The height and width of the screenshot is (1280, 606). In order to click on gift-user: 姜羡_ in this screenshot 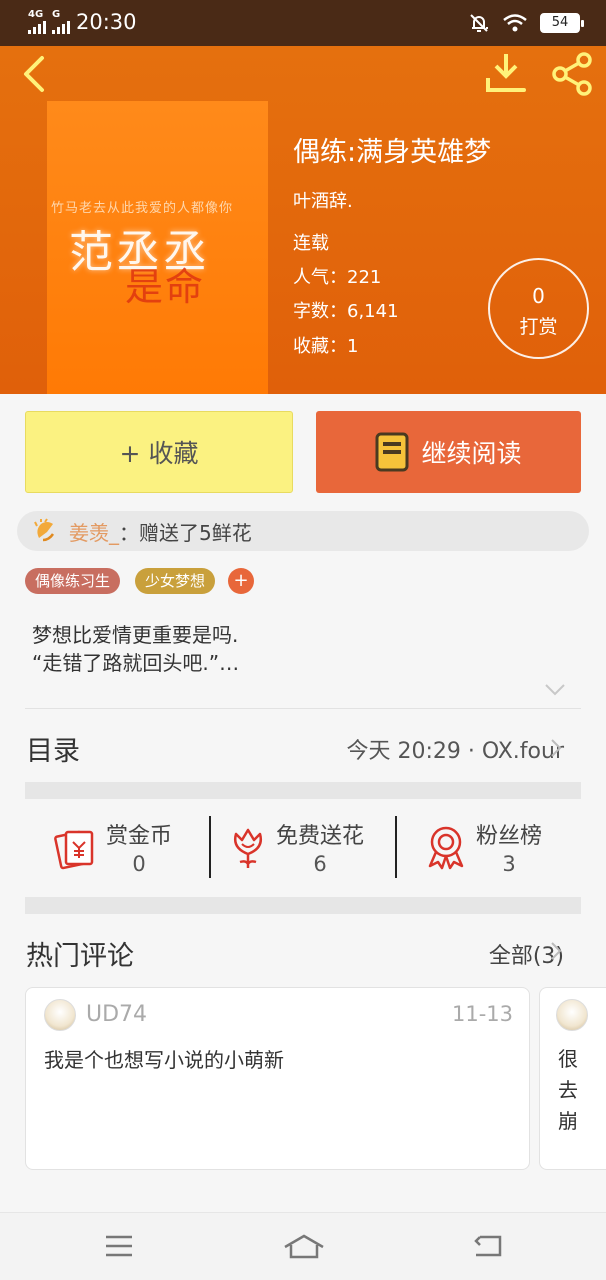, I will do `click(94, 531)`.